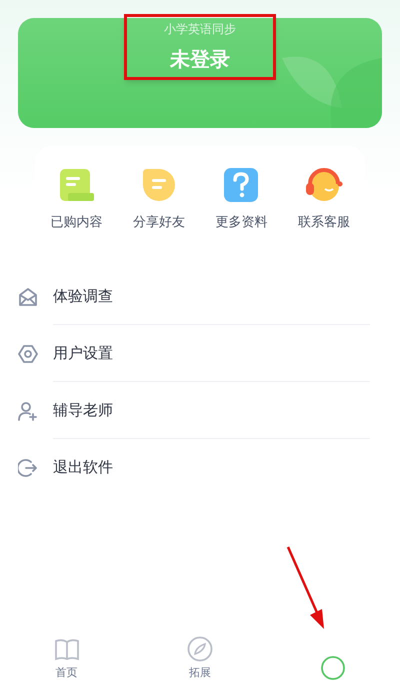  What do you see at coordinates (199, 649) in the screenshot?
I see `compass-icon` at bounding box center [199, 649].